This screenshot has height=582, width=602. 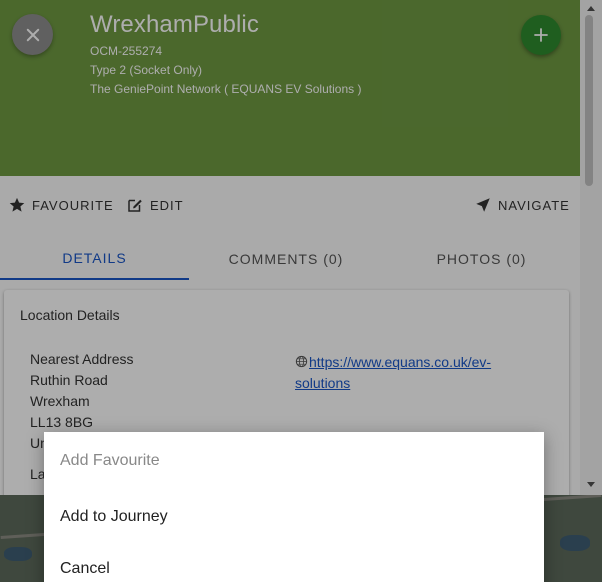 What do you see at coordinates (110, 461) in the screenshot?
I see `add-favourite-option: Add Favourite` at bounding box center [110, 461].